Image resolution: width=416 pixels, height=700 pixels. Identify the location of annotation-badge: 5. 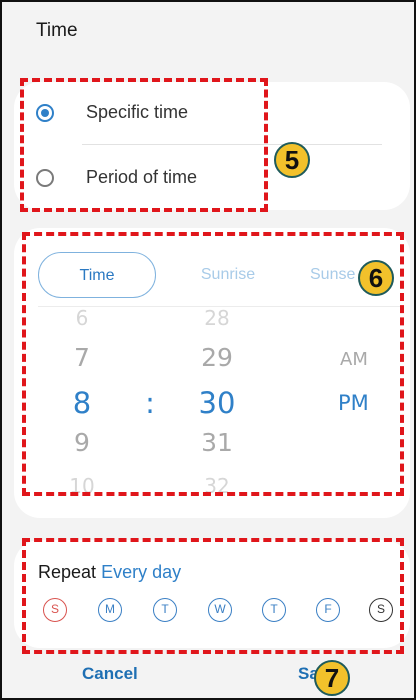
(292, 160).